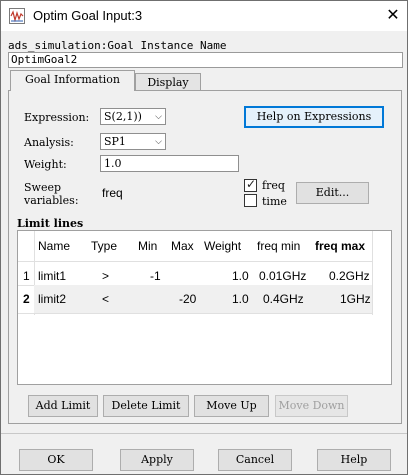 The image size is (408, 475). I want to click on cell-name: limit2, so click(52, 299).